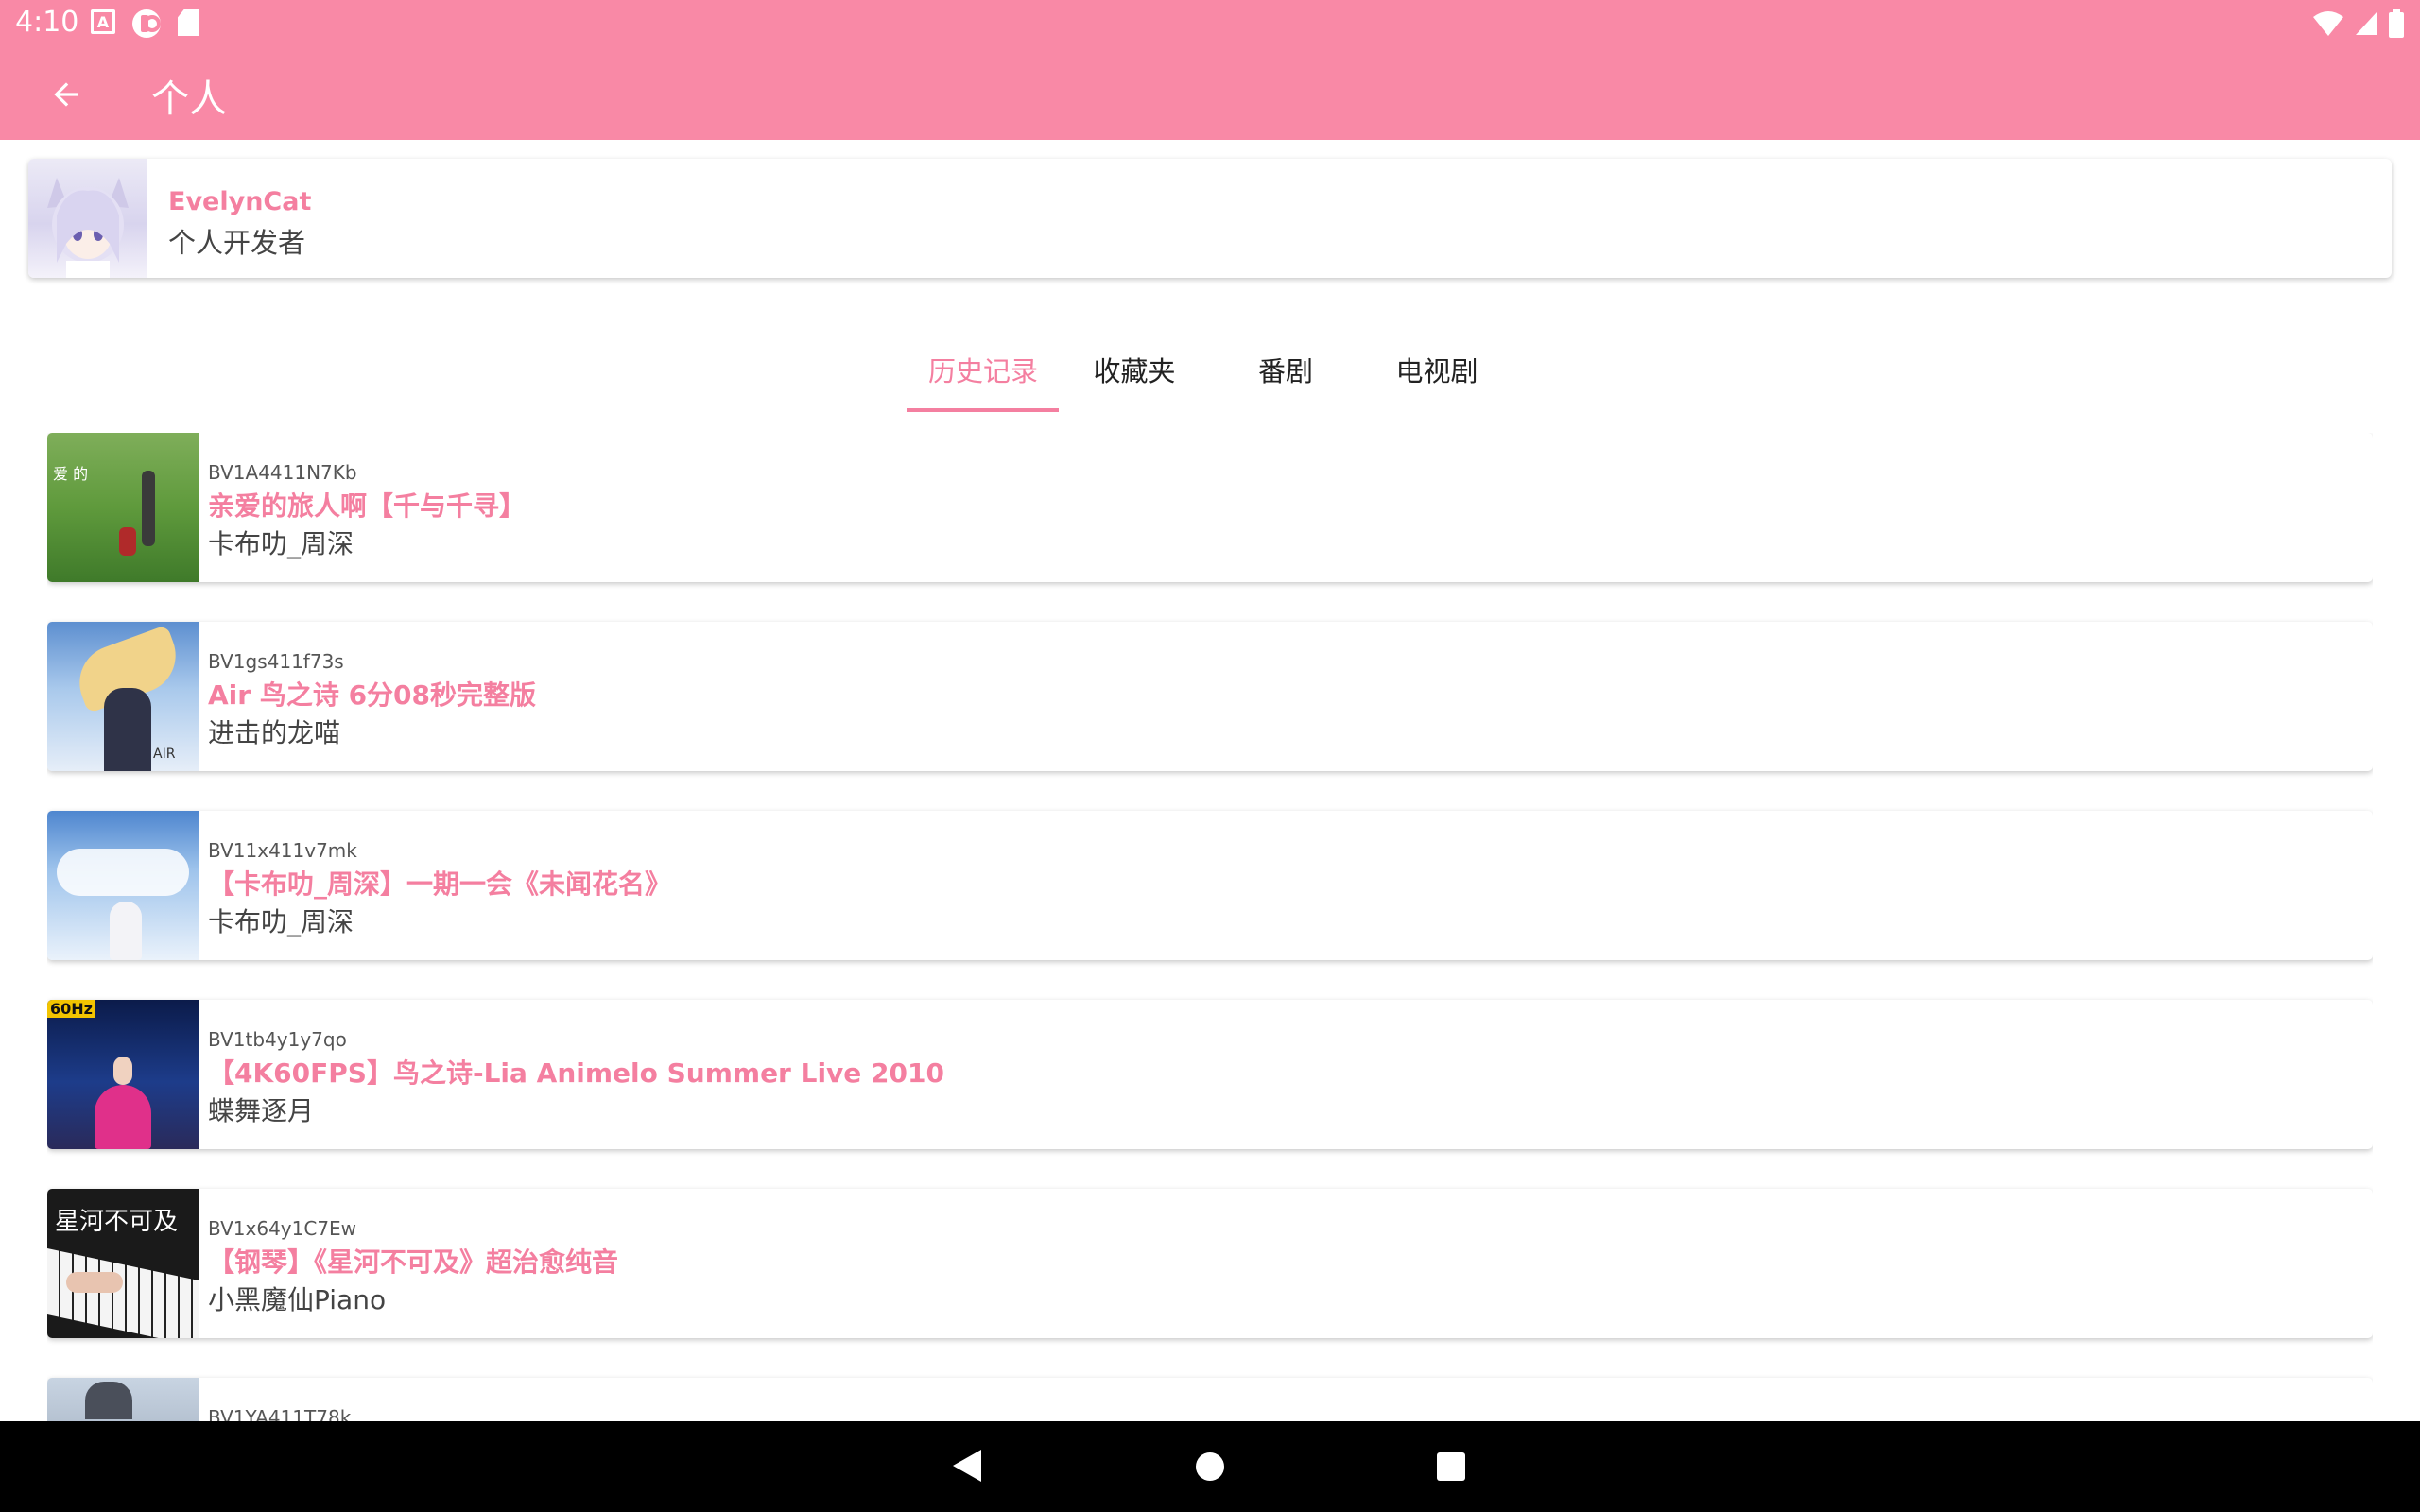 The height and width of the screenshot is (1512, 2420). I want to click on back-button, so click(66, 94).